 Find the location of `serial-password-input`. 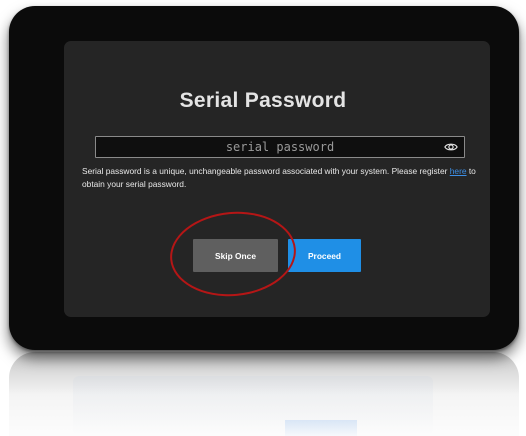

serial-password-input is located at coordinates (280, 147).